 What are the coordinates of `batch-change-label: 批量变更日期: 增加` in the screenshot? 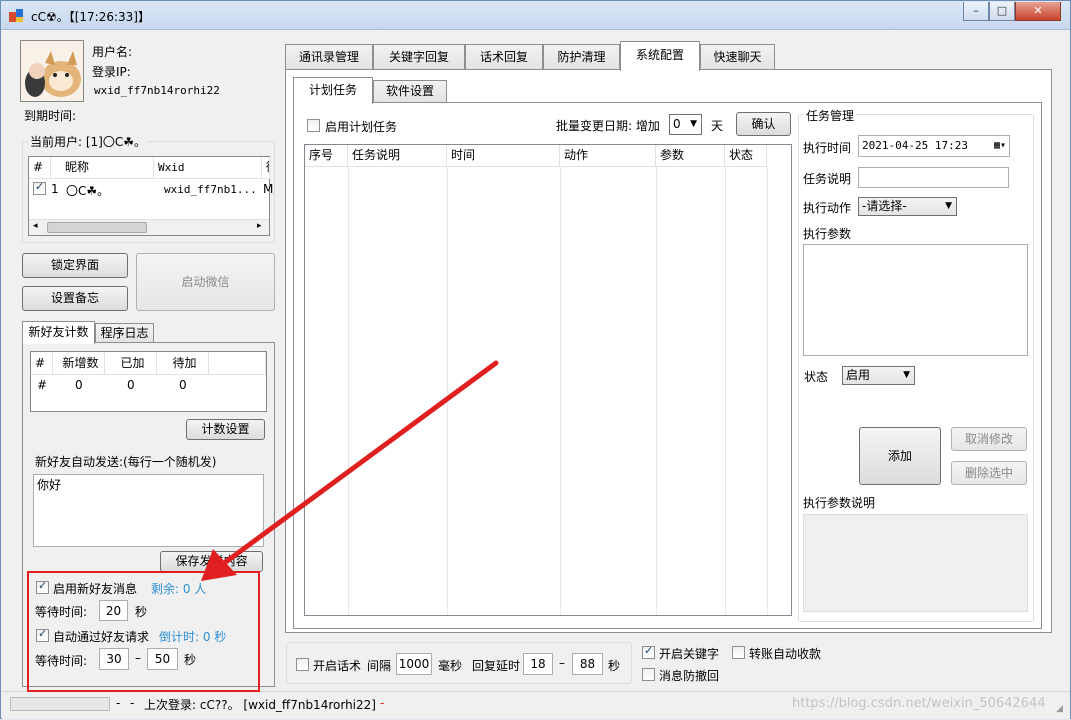 It's located at (608, 126).